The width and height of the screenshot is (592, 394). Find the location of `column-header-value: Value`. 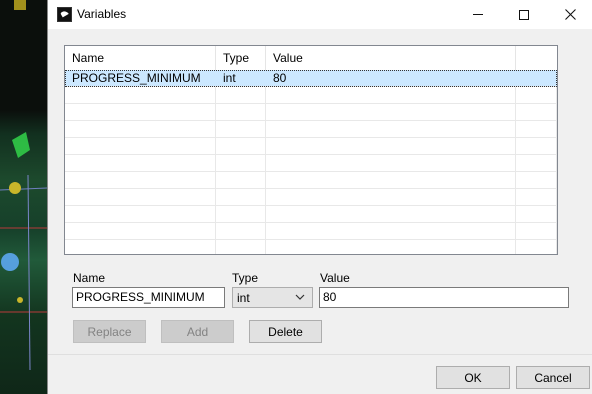

column-header-value: Value is located at coordinates (391, 58).